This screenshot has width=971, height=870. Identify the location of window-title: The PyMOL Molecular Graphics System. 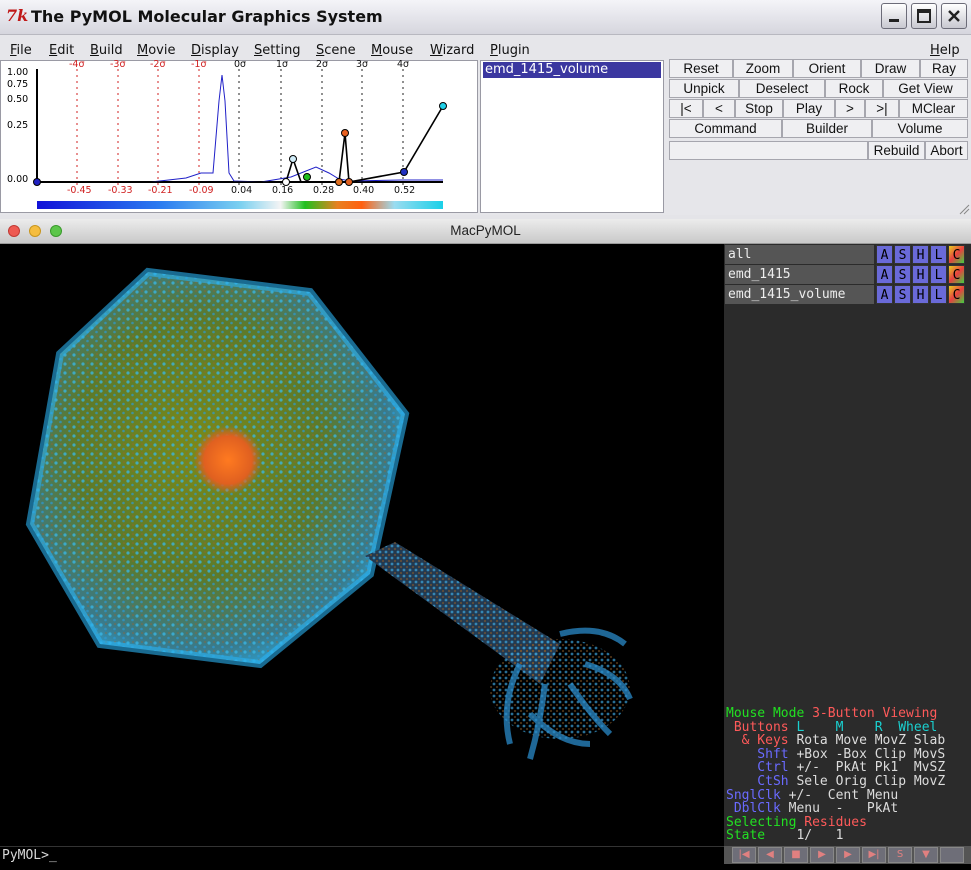
(207, 16).